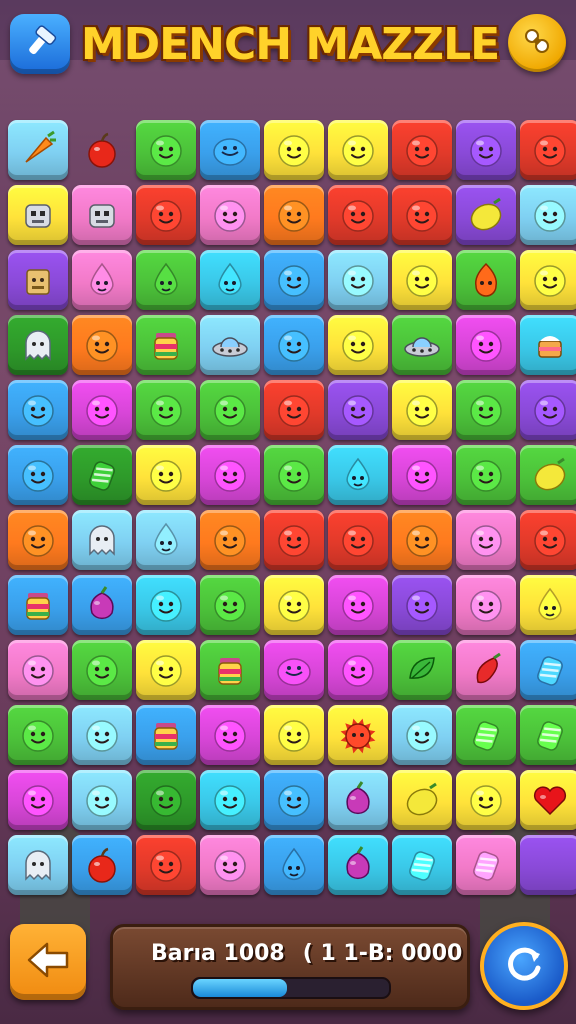 This screenshot has height=1024, width=576. Describe the element at coordinates (294, 540) in the screenshot. I see `board-tile-r7-c5` at that location.